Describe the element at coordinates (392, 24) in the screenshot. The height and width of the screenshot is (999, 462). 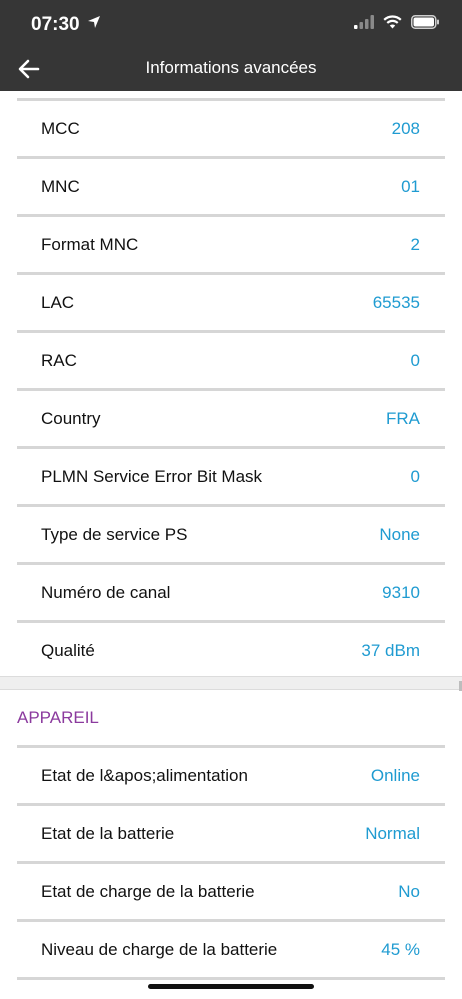
I see `wifi-icon` at that location.